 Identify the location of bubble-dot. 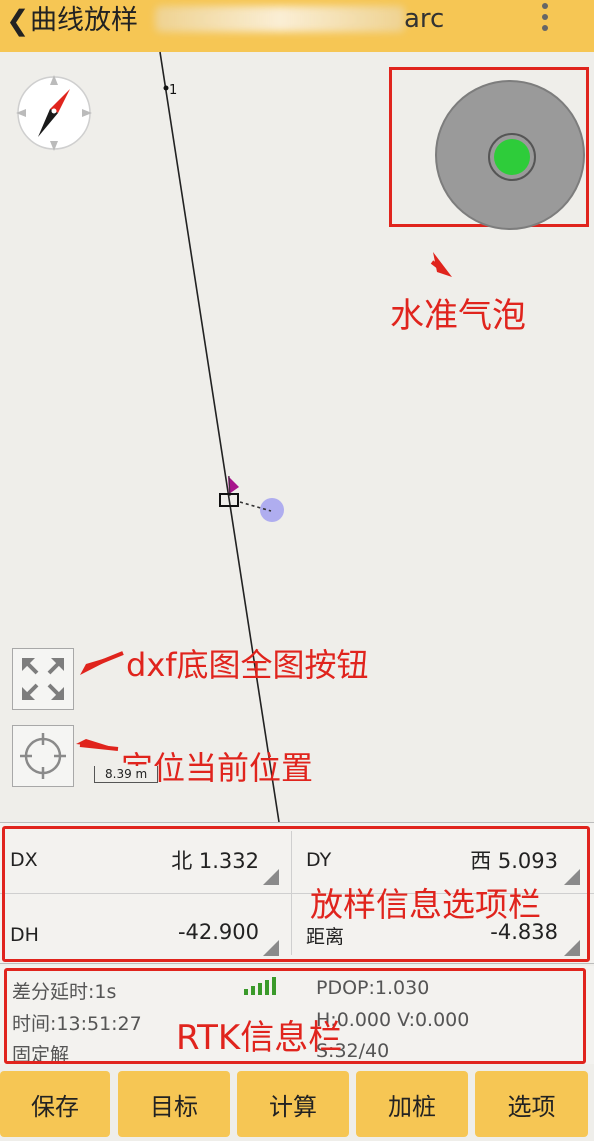
(512, 157).